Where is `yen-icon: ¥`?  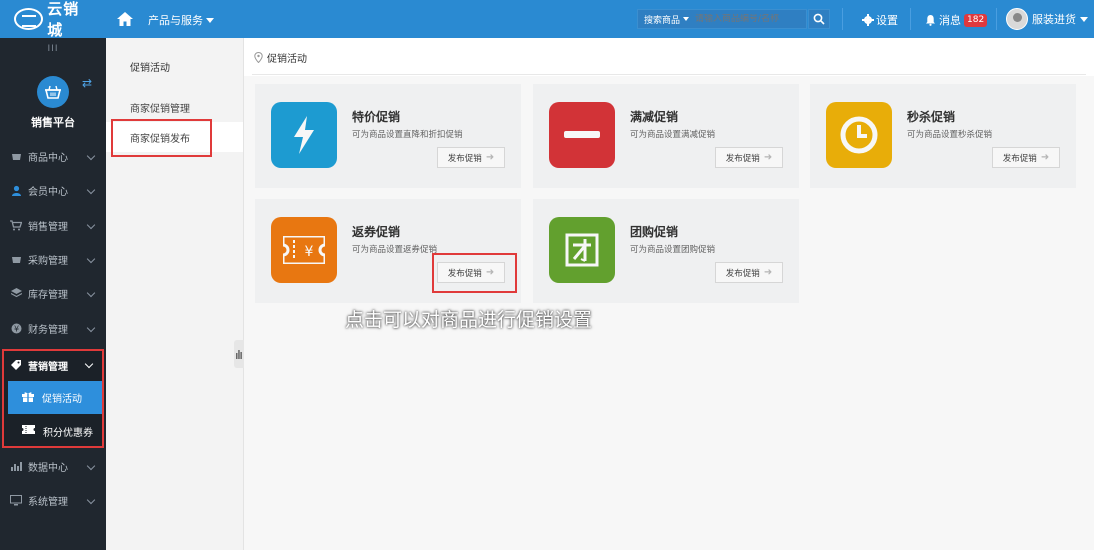
yen-icon: ¥ is located at coordinates (16, 328).